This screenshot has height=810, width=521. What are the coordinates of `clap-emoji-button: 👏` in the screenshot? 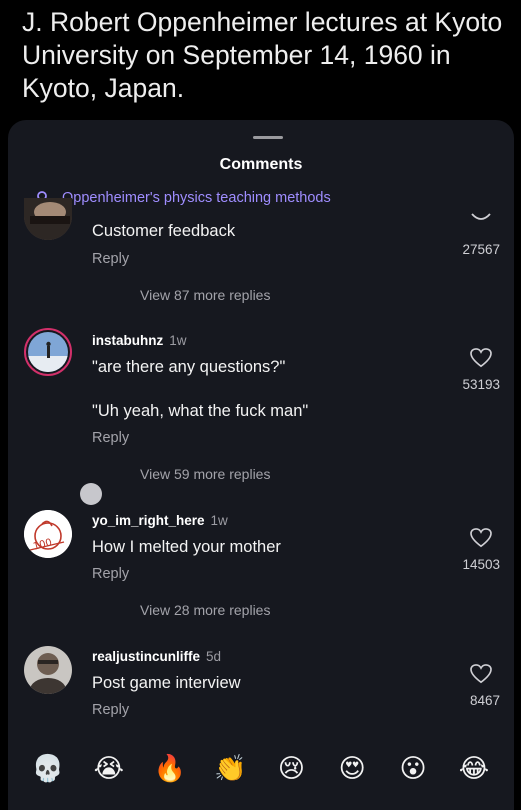 It's located at (231, 768).